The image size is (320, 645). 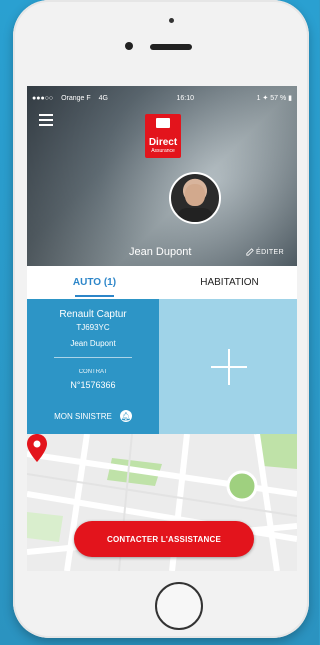 I want to click on user-name: Jean Dupont, so click(x=160, y=252).